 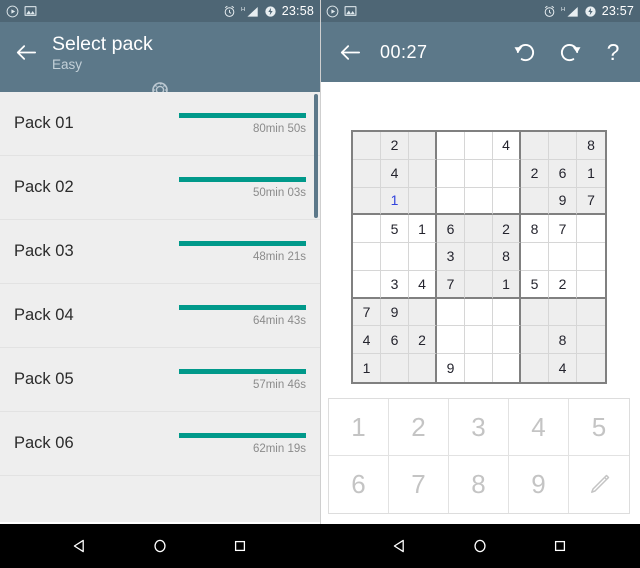 I want to click on numpad-key-5: 5, so click(x=599, y=427).